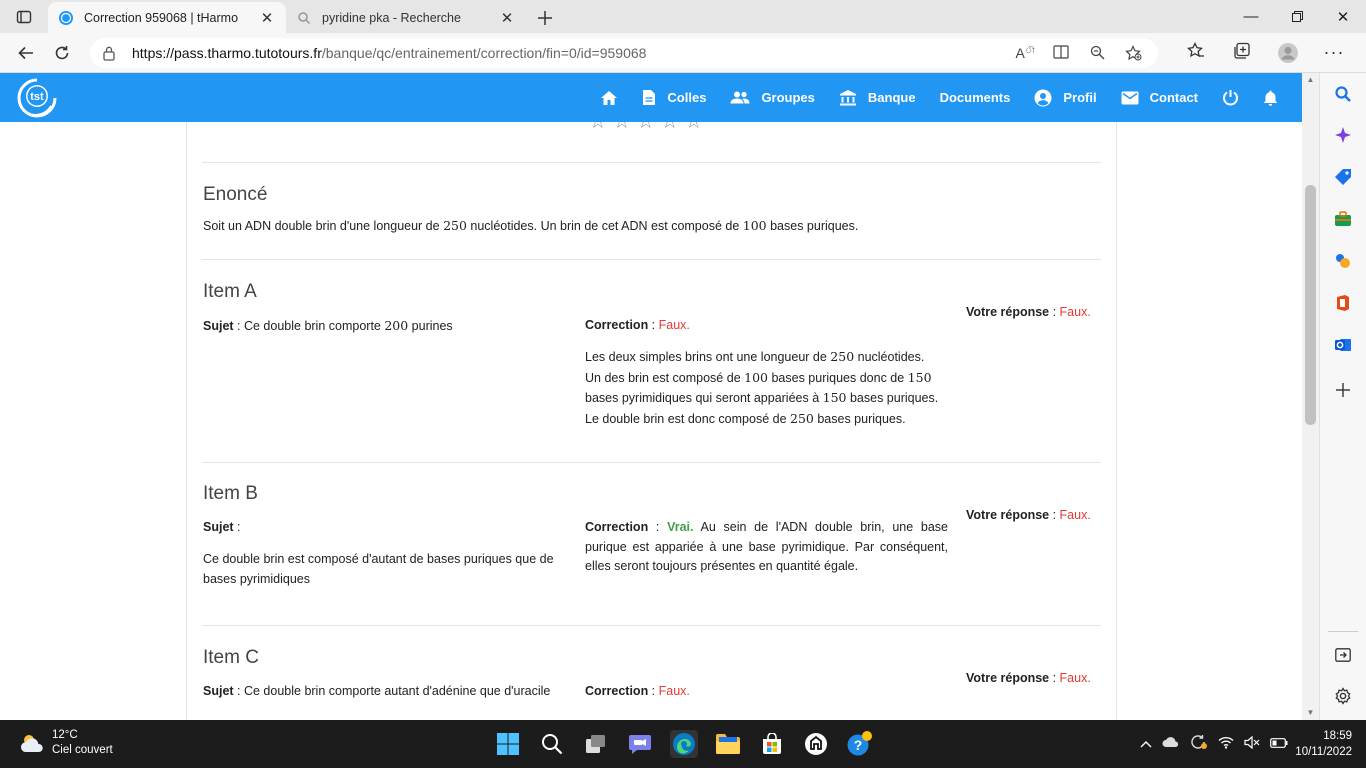  I want to click on wifi-icon, so click(1226, 744).